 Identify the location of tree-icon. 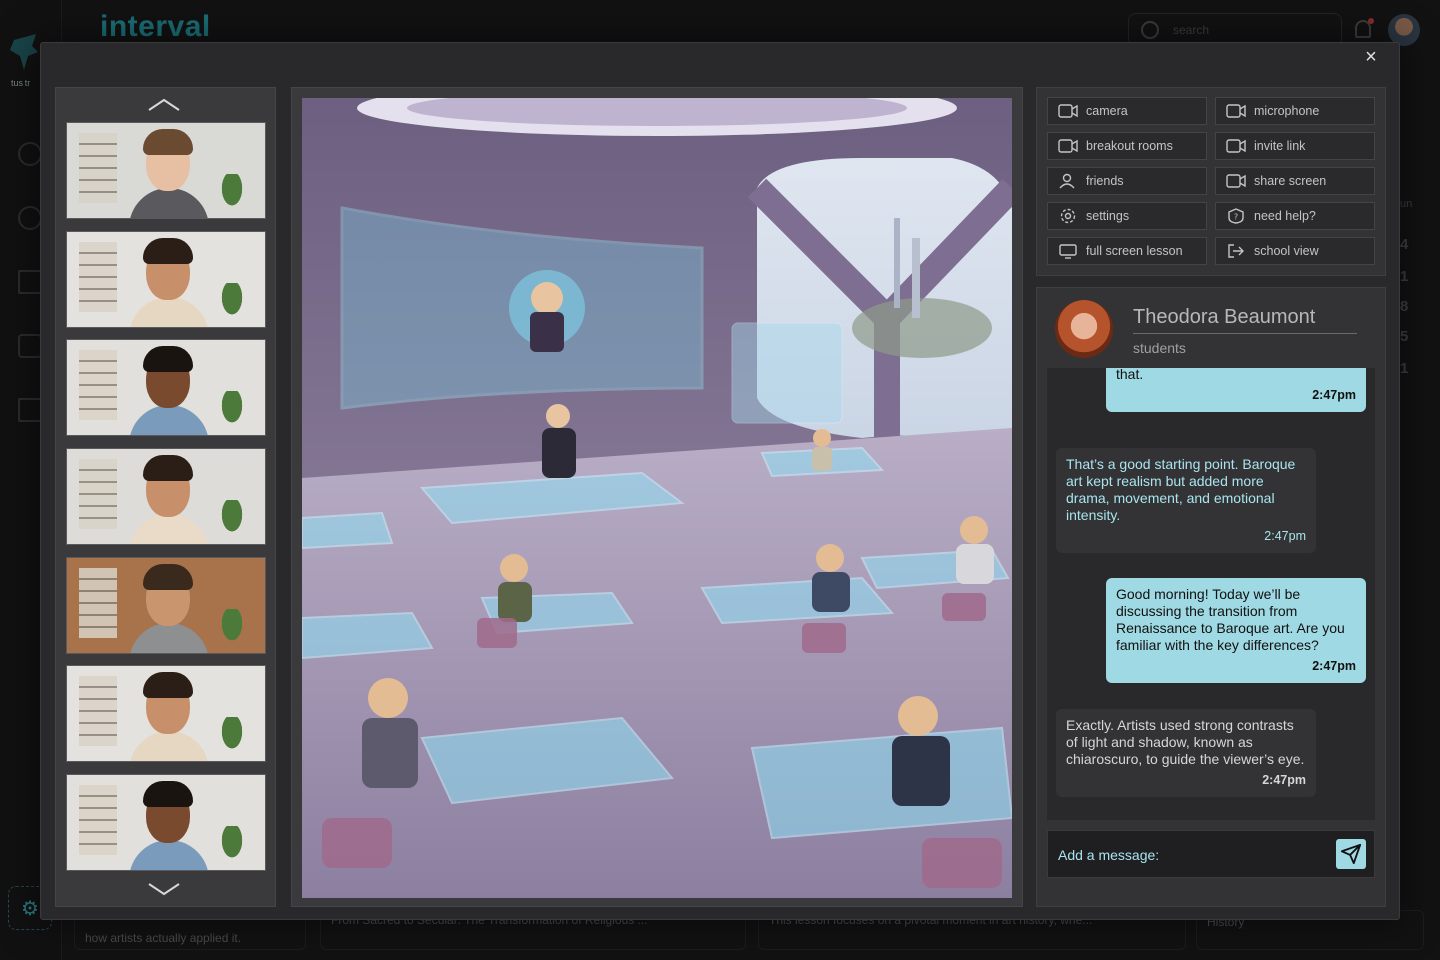
(30, 282).